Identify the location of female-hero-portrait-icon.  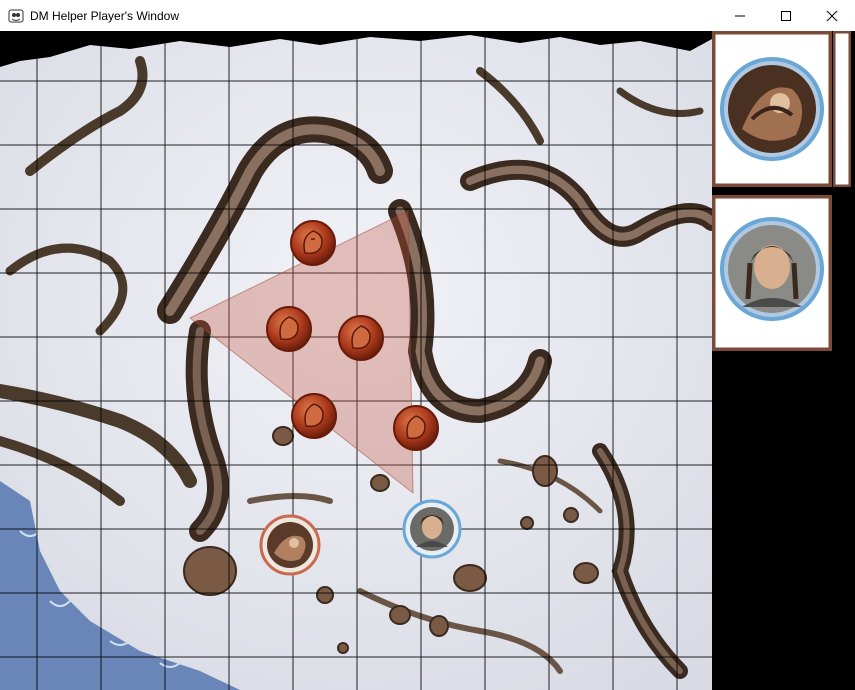
(772, 269).